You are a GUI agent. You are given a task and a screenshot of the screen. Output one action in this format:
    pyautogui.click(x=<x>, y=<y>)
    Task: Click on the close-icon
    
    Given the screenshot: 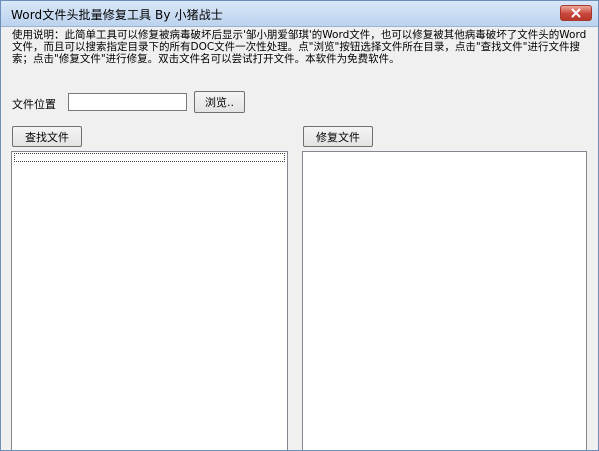 What is the action you would take?
    pyautogui.click(x=576, y=13)
    